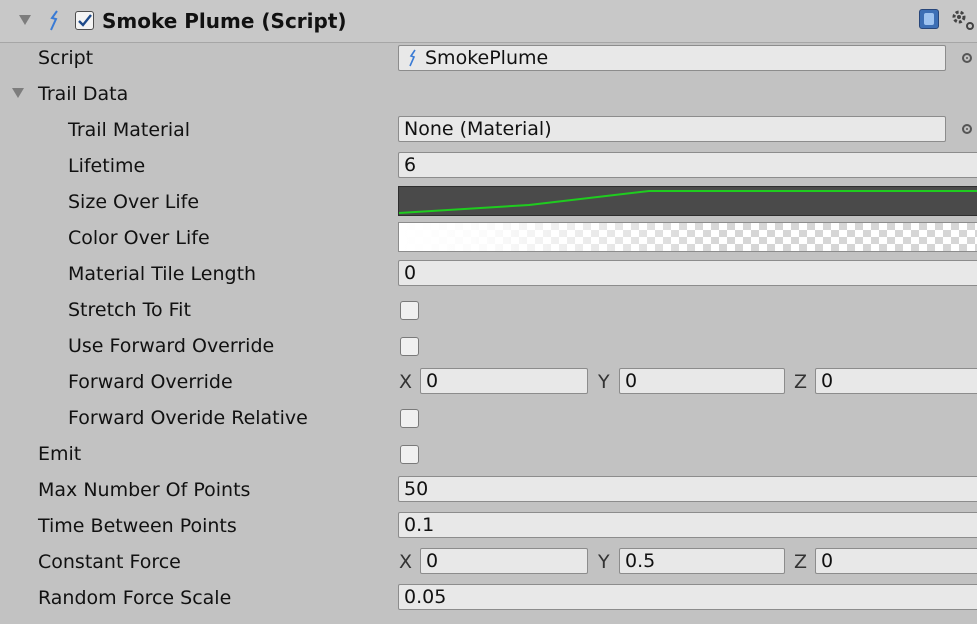 The height and width of the screenshot is (624, 977). I want to click on size-over-life-curve, so click(687, 201).